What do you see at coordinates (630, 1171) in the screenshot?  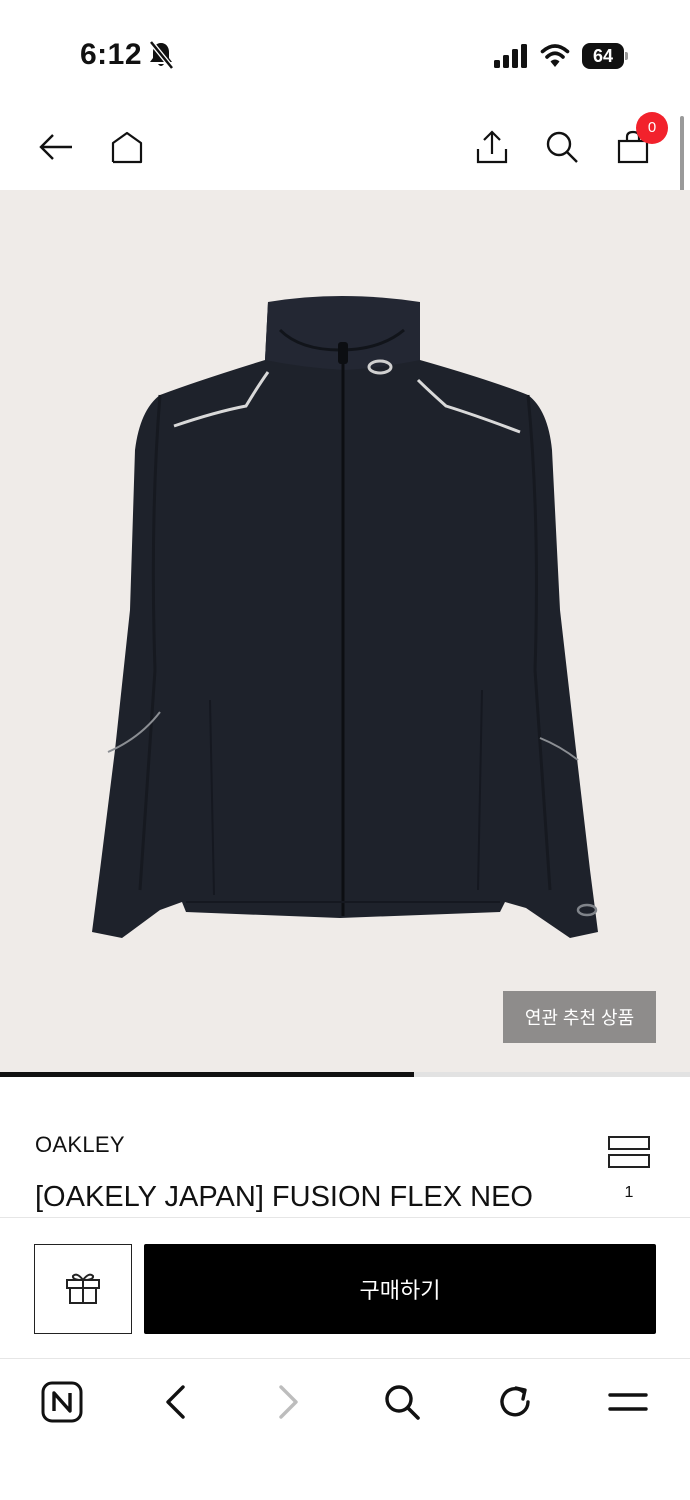 I see `view-mode-toggle: 1` at bounding box center [630, 1171].